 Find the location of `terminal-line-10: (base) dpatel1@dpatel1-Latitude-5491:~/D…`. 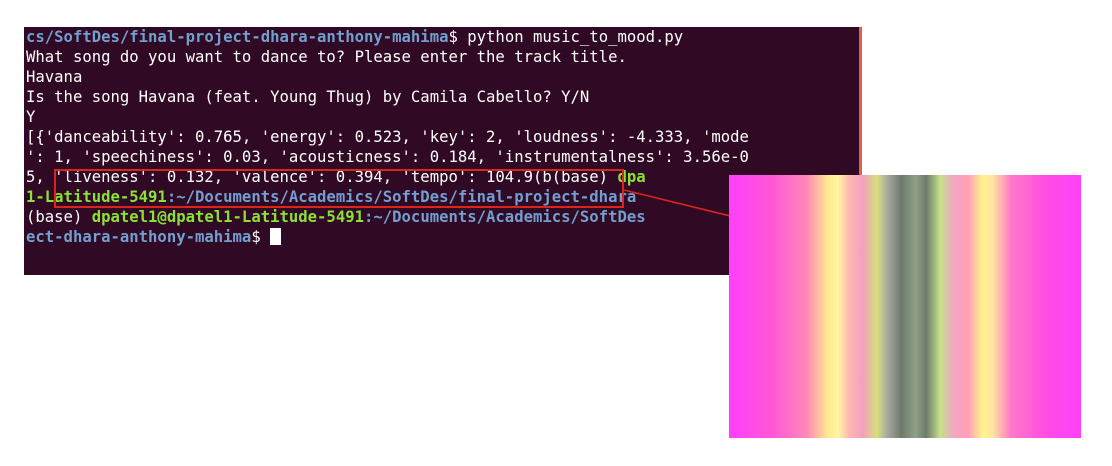

terminal-line-10: (base) dpatel1@dpatel1-Latitude-5491:~/D… is located at coordinates (336, 217).